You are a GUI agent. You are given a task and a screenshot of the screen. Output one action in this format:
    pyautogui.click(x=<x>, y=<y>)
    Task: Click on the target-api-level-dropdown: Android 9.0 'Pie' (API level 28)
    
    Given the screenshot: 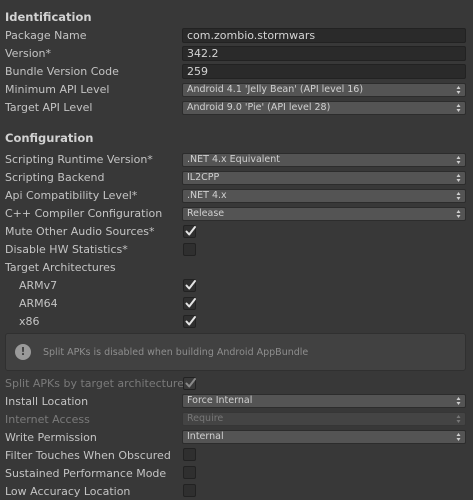 What is the action you would take?
    pyautogui.click(x=324, y=108)
    